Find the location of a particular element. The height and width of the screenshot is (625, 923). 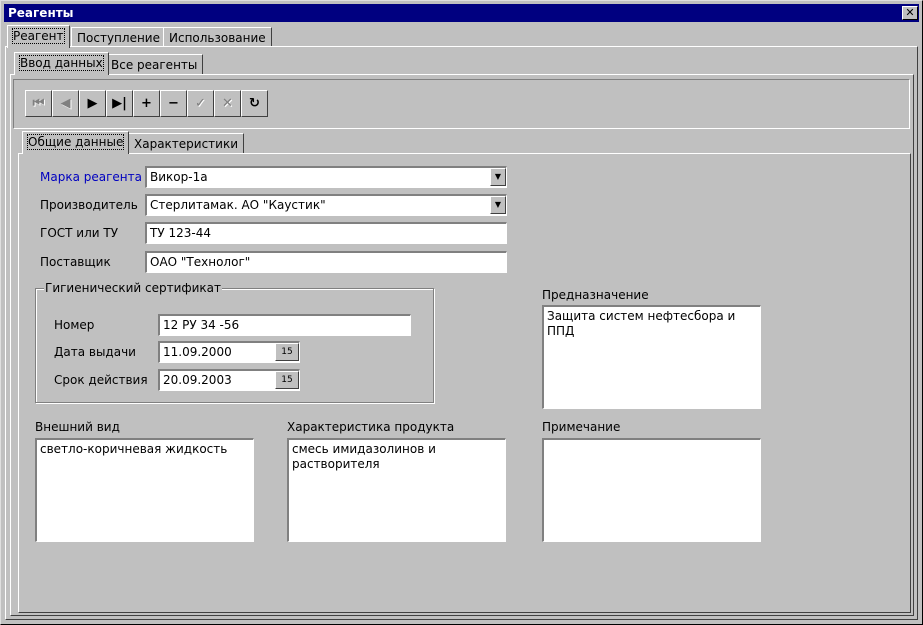

issue-date-picker: 11.09.2000 15 is located at coordinates (229, 352).